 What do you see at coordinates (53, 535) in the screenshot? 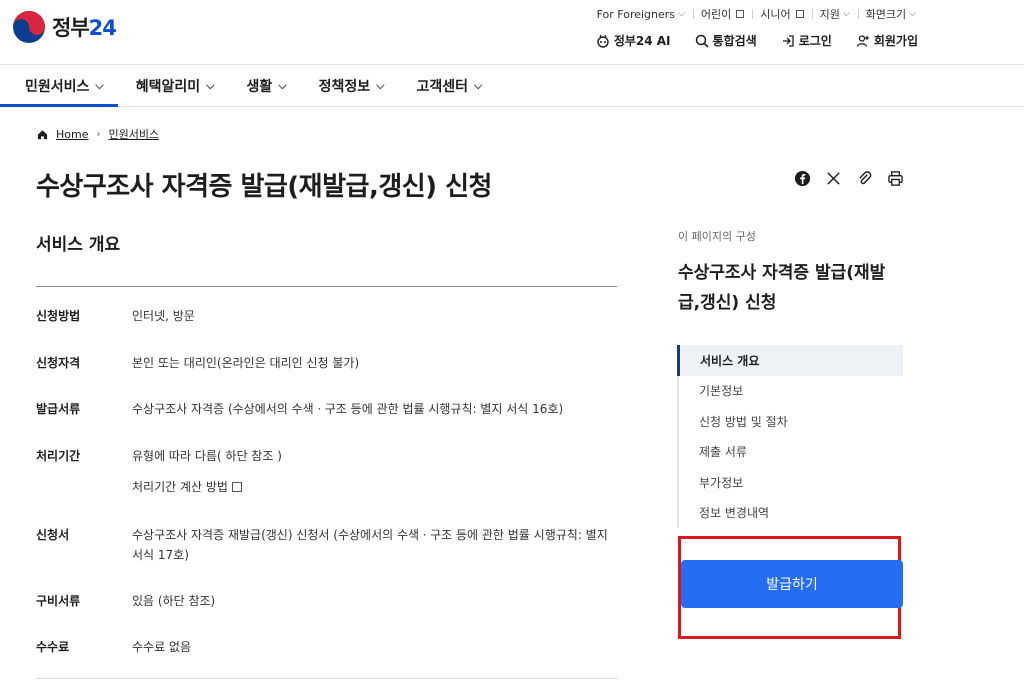
I see `info-label: 신청서` at bounding box center [53, 535].